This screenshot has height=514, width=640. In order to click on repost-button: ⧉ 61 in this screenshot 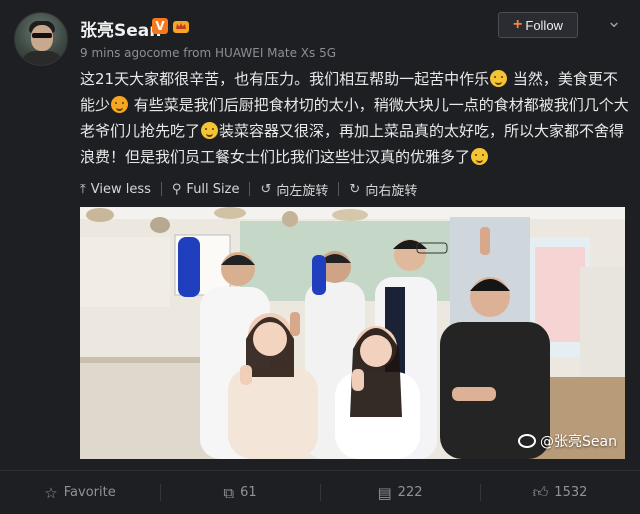, I will do `click(240, 492)`.